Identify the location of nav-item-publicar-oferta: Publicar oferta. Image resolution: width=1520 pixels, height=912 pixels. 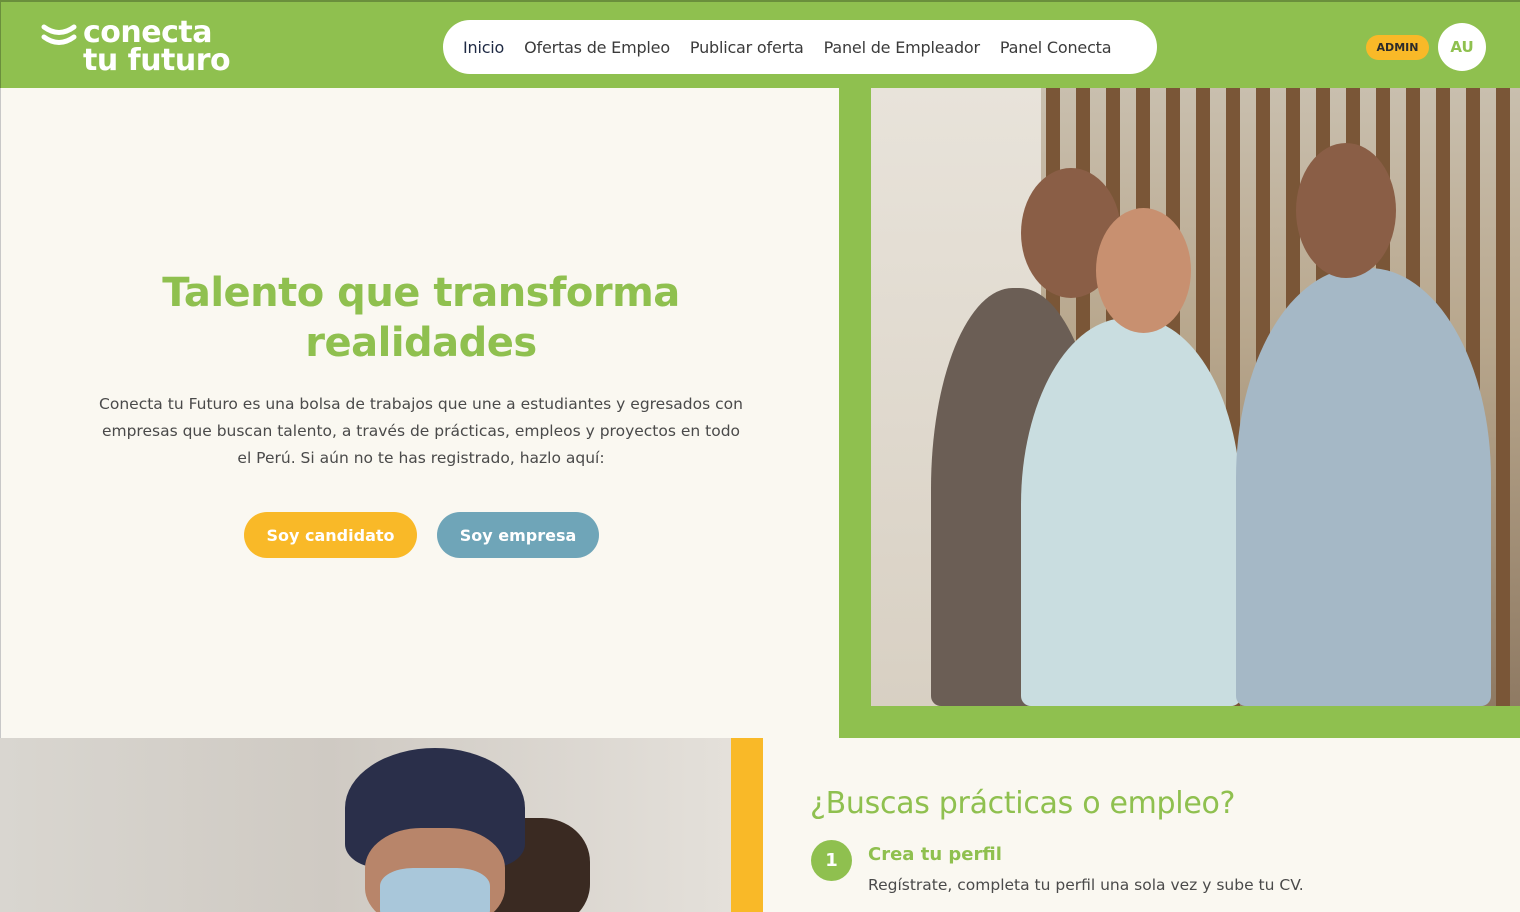
(747, 47).